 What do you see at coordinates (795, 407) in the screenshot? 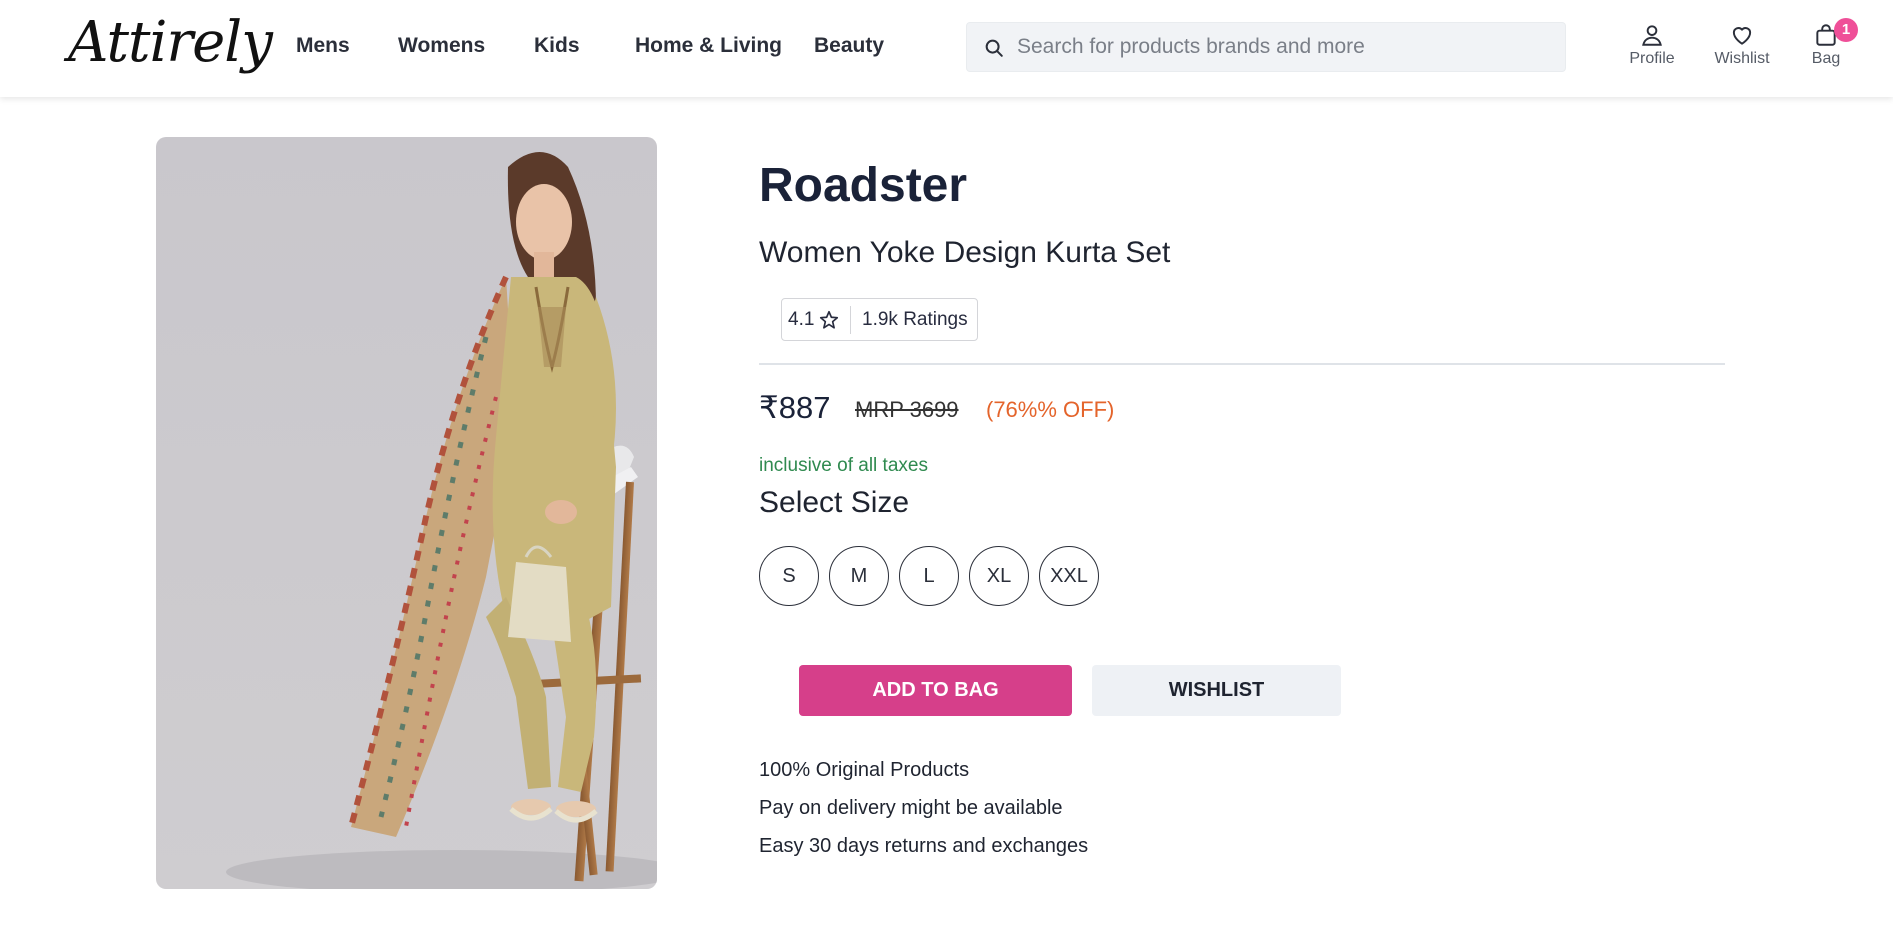
I see `selling-price: ₹887` at bounding box center [795, 407].